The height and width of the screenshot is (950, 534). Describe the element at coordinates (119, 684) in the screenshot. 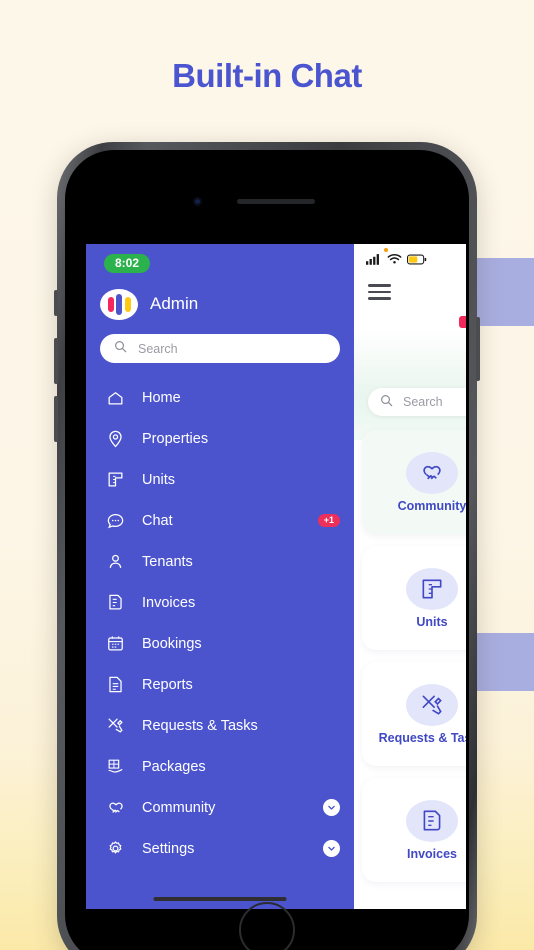

I see `report-icon` at that location.